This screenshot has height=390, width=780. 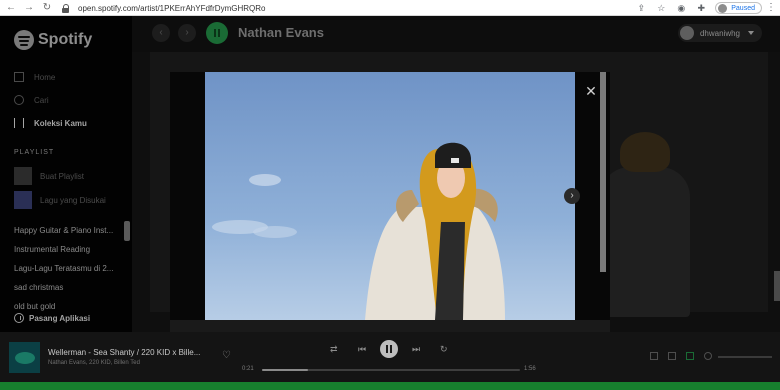 What do you see at coordinates (70, 254) in the screenshot?
I see `list-item: Instrumental Reading` at bounding box center [70, 254].